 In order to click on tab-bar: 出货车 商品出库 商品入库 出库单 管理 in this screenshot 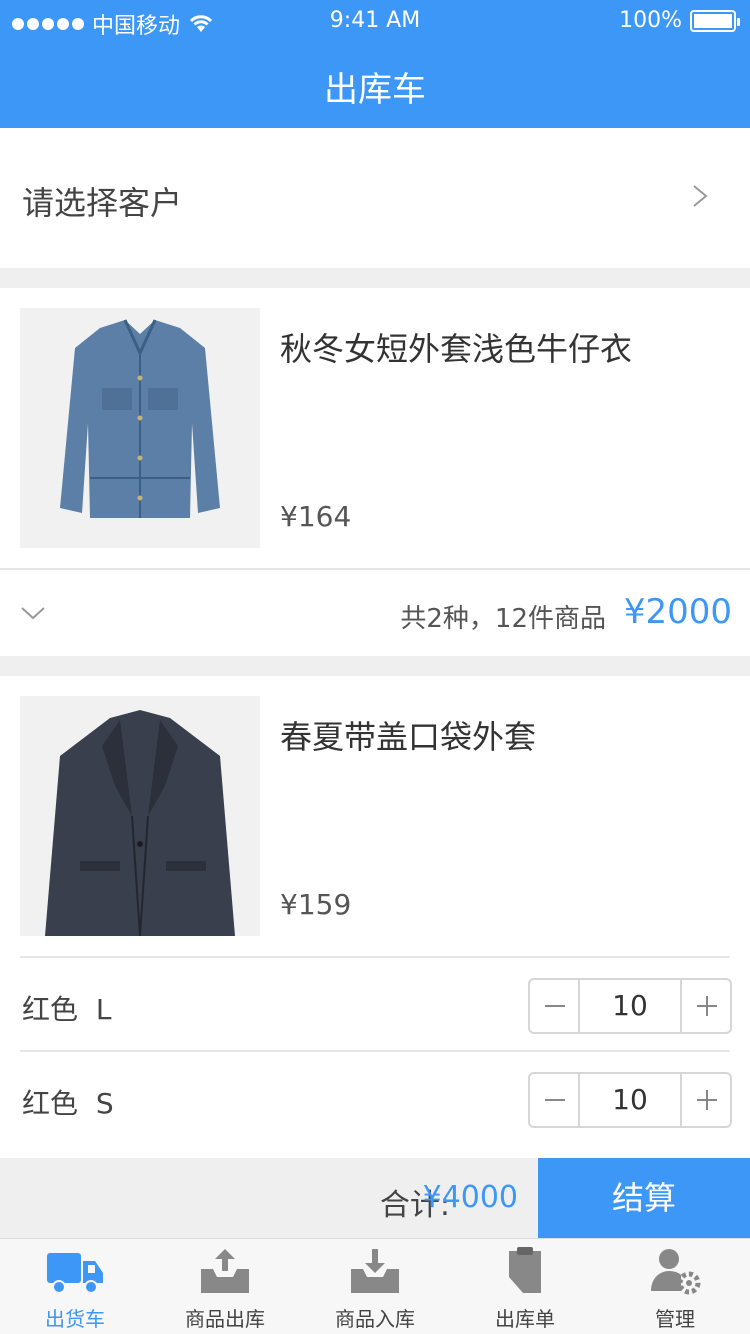, I will do `click(375, 1286)`.